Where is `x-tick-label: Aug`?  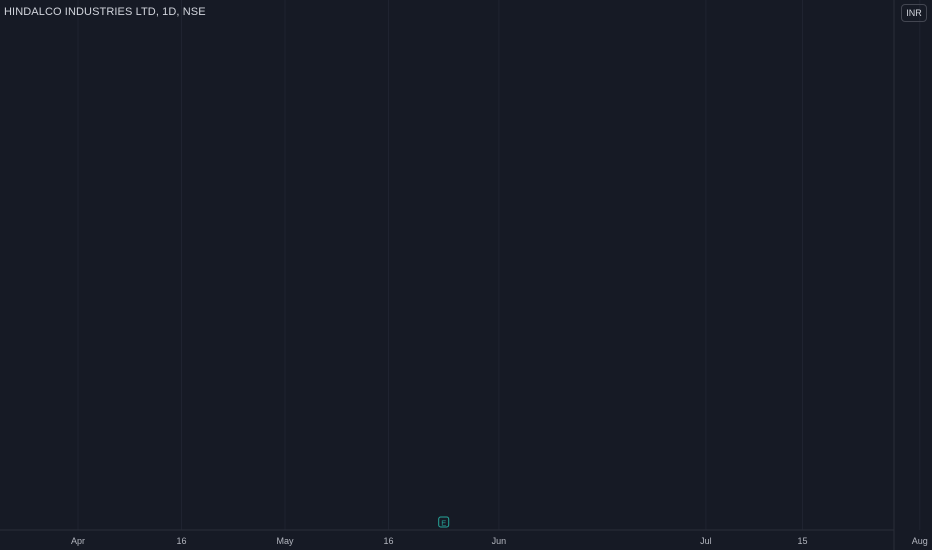
x-tick-label: Aug is located at coordinates (920, 541).